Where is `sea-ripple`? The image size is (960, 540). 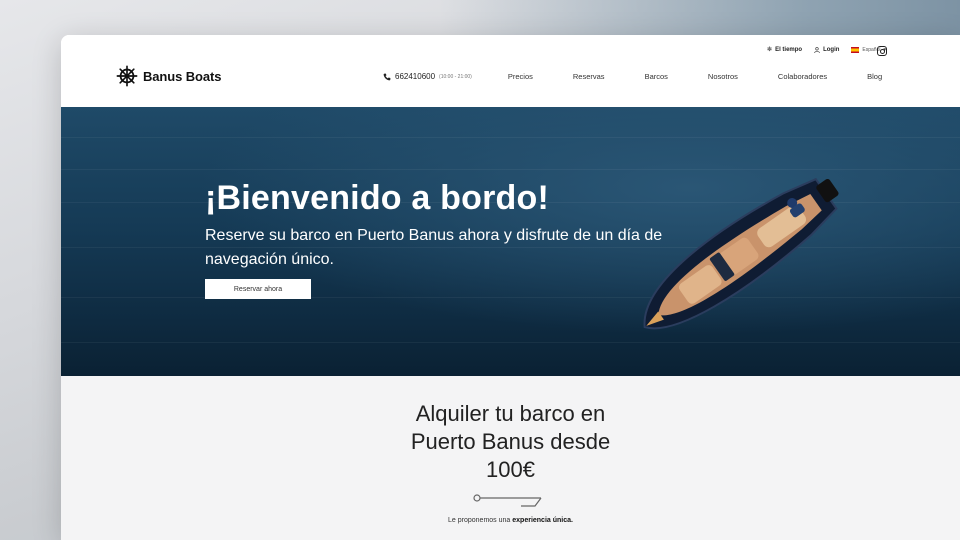 sea-ripple is located at coordinates (510, 137).